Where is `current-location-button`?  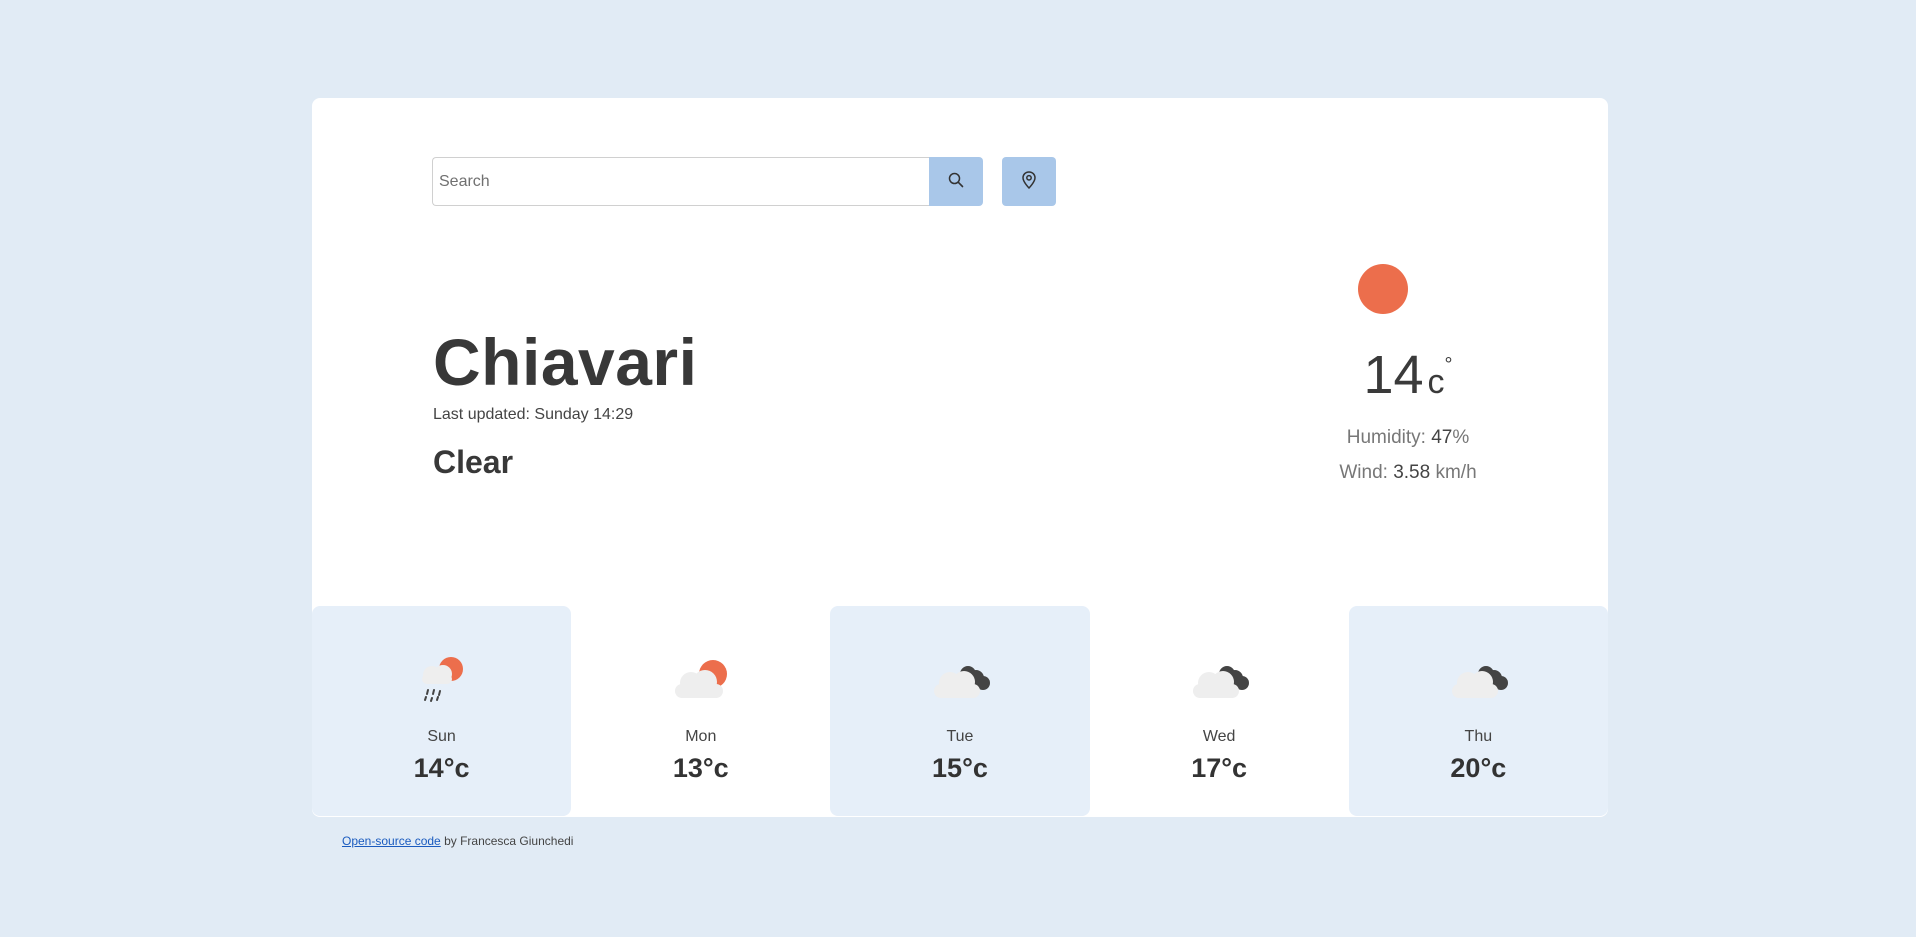 current-location-button is located at coordinates (1029, 181).